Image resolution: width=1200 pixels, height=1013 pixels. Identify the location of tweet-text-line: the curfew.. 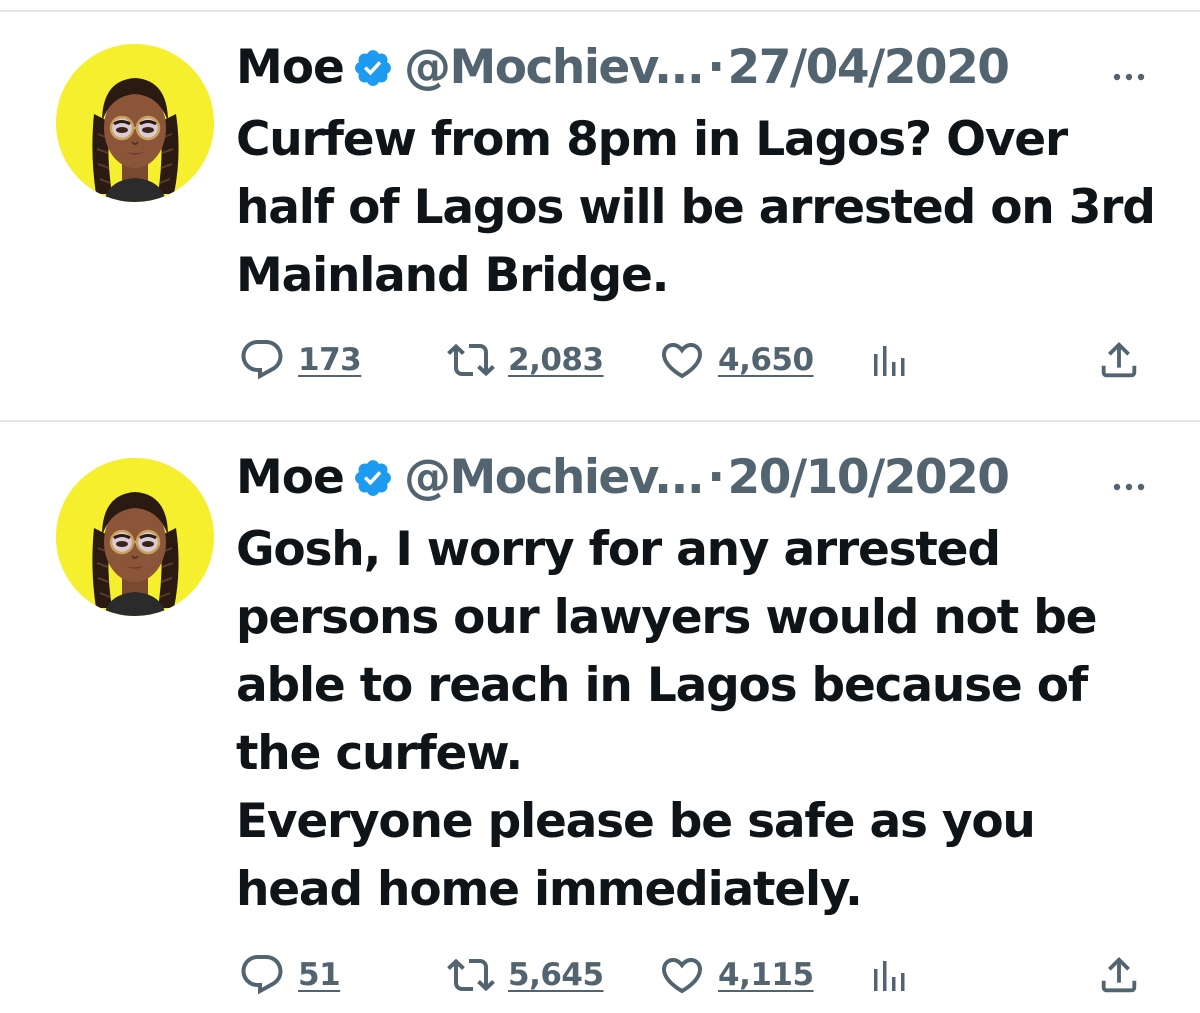
(379, 753).